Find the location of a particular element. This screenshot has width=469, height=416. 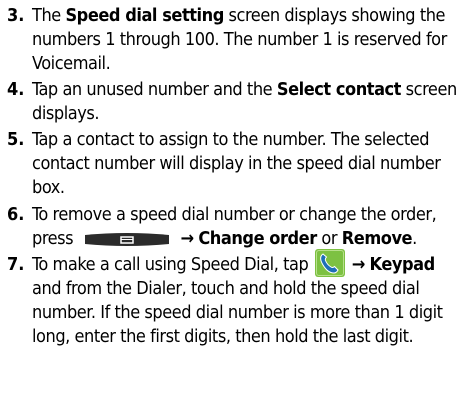

step-number: 6. is located at coordinates (16, 214).